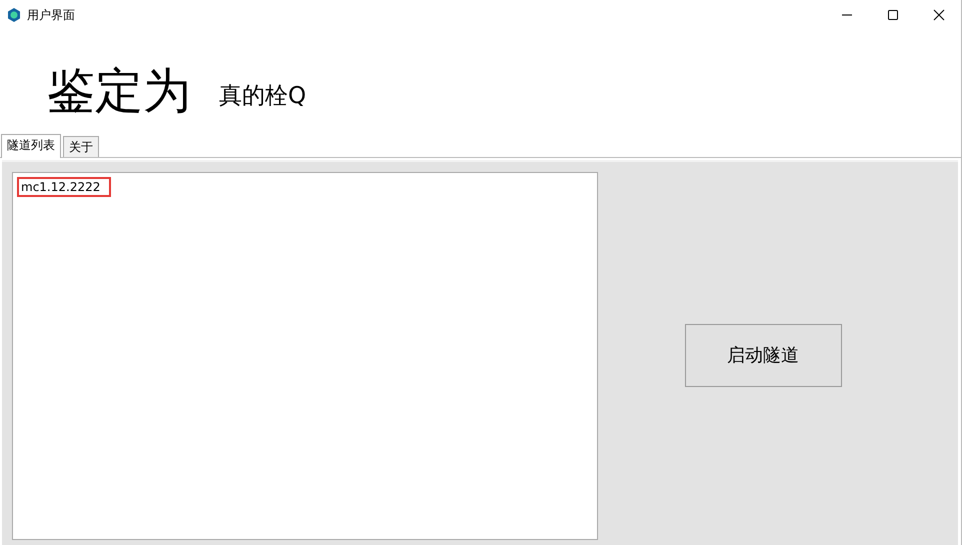  Describe the element at coordinates (119, 91) in the screenshot. I see `heading: 鉴定为` at that location.